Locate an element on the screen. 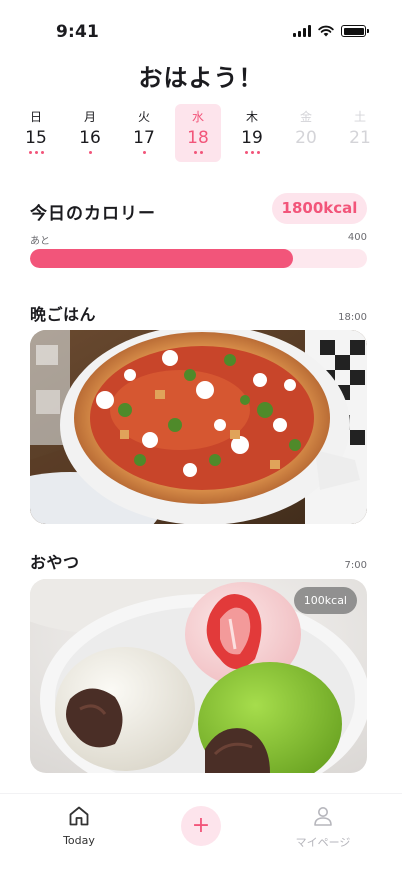 The width and height of the screenshot is (402, 875). meal-time-dinner: 18:00 is located at coordinates (352, 317).